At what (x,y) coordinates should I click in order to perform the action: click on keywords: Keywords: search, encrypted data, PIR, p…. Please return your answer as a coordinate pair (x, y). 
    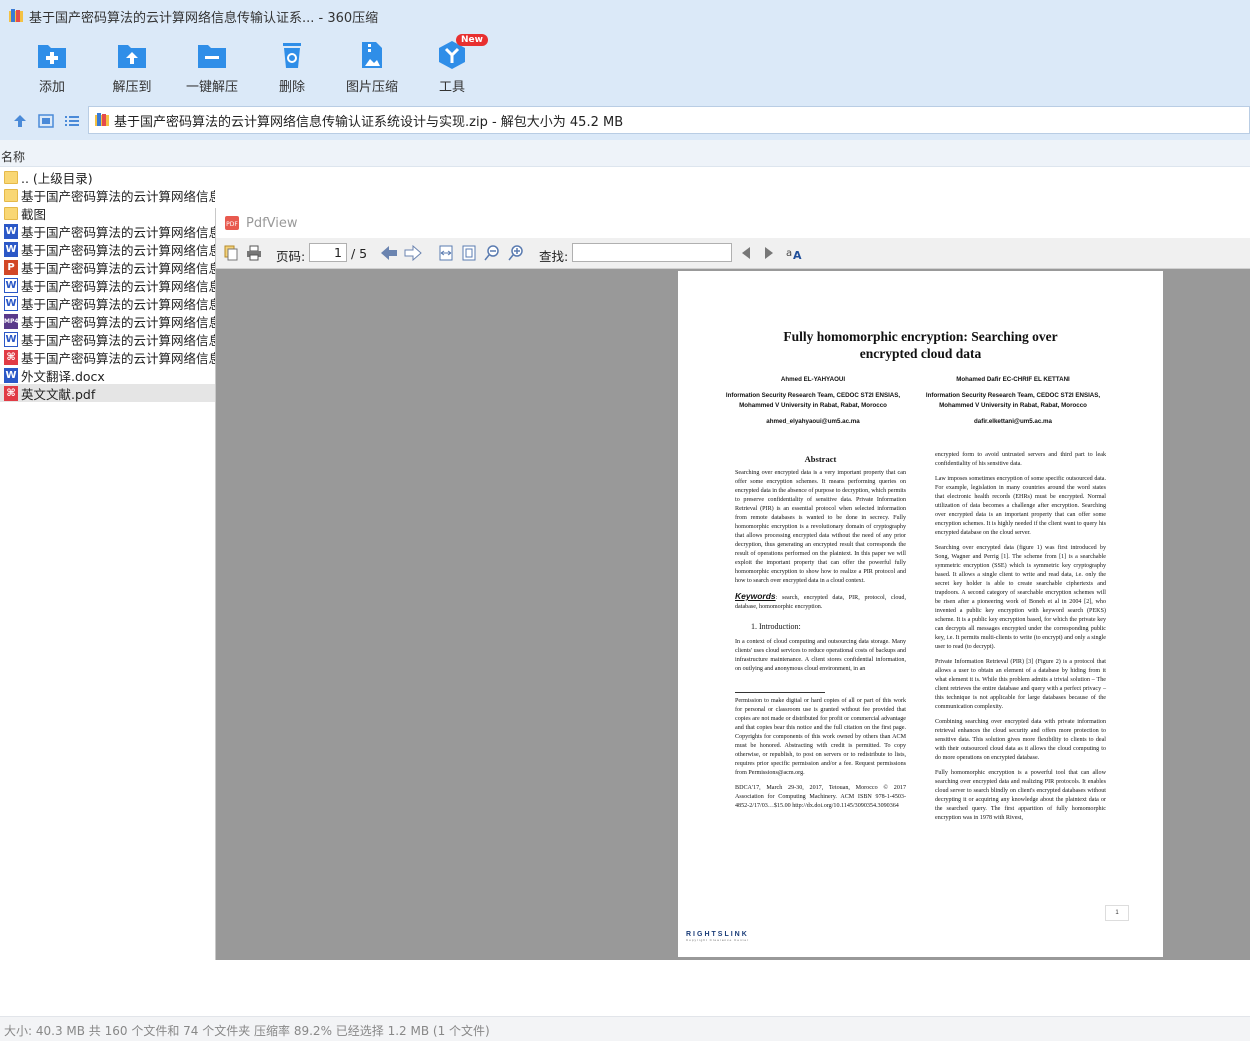
    Looking at the image, I should click on (820, 601).